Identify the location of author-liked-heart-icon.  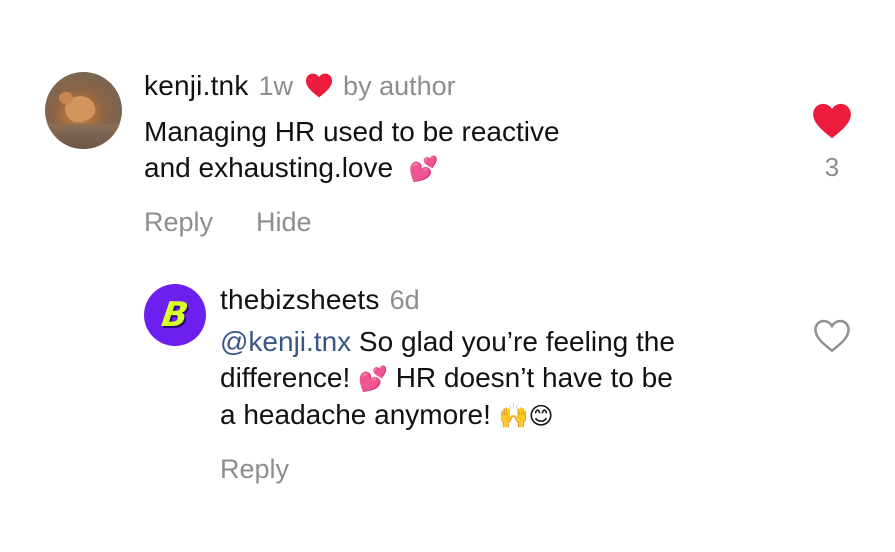
(319, 88).